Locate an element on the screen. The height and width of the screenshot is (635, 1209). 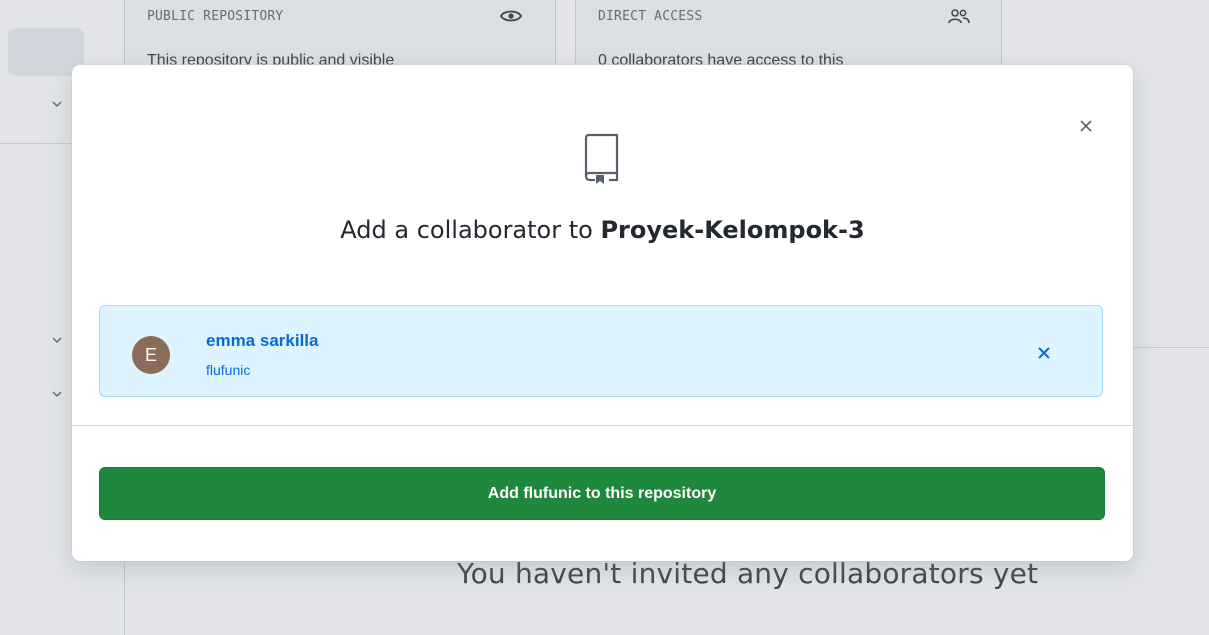
repository-name: Proyek-Kelompok-3 is located at coordinates (732, 230).